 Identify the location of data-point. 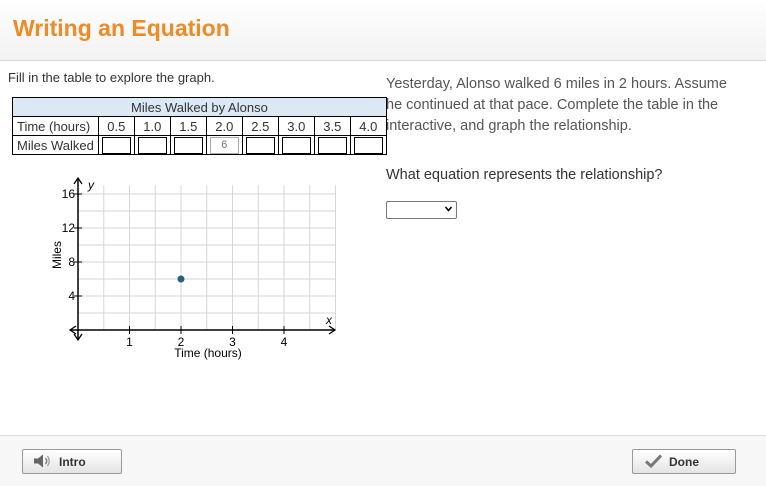
(181, 279).